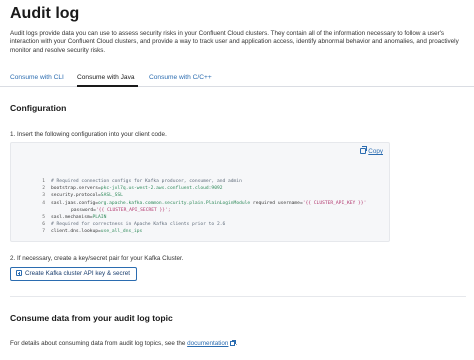 This screenshot has height=360, width=474. Describe the element at coordinates (37, 77) in the screenshot. I see `tab-consume-cli: Consume with CLI` at that location.